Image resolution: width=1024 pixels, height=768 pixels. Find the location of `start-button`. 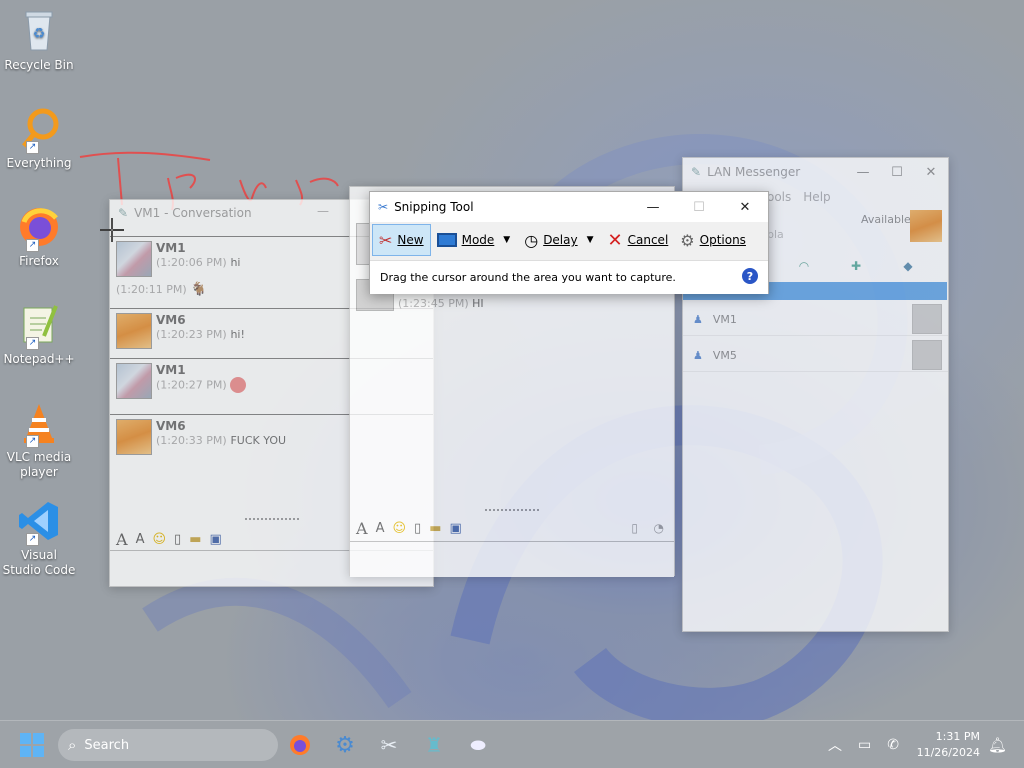

start-button is located at coordinates (32, 745).